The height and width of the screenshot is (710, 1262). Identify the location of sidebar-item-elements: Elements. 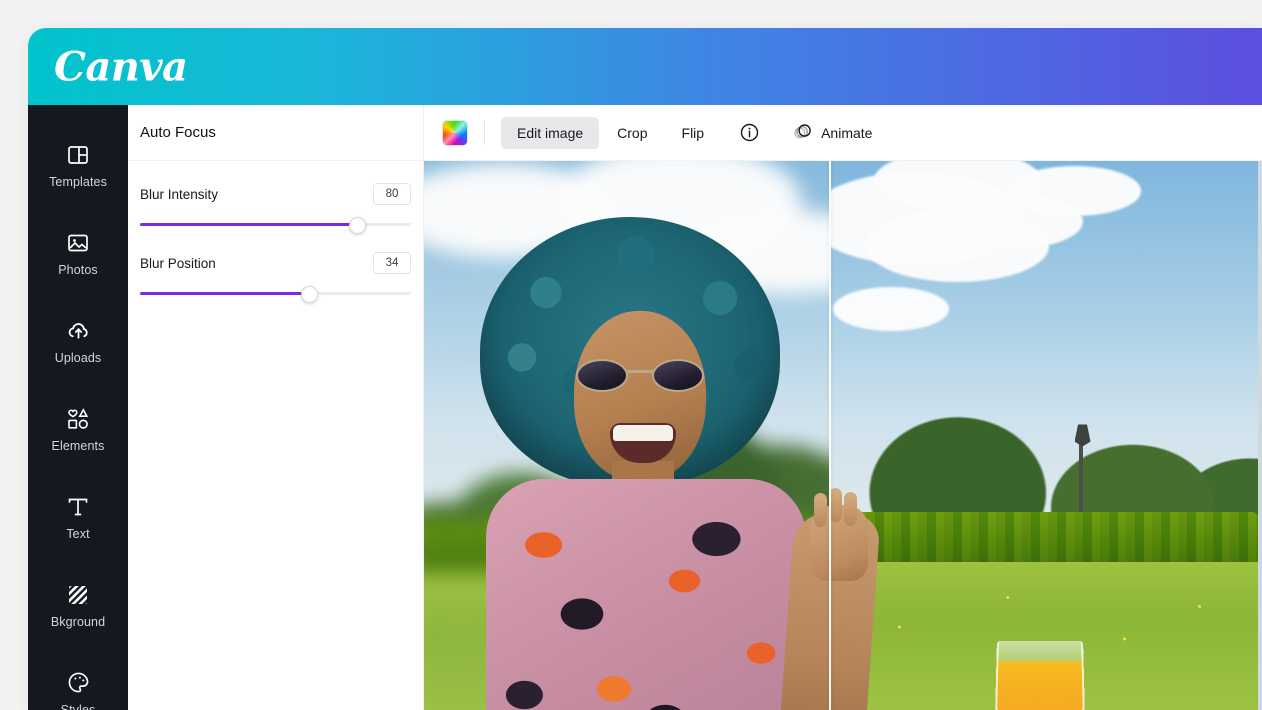
(78, 429).